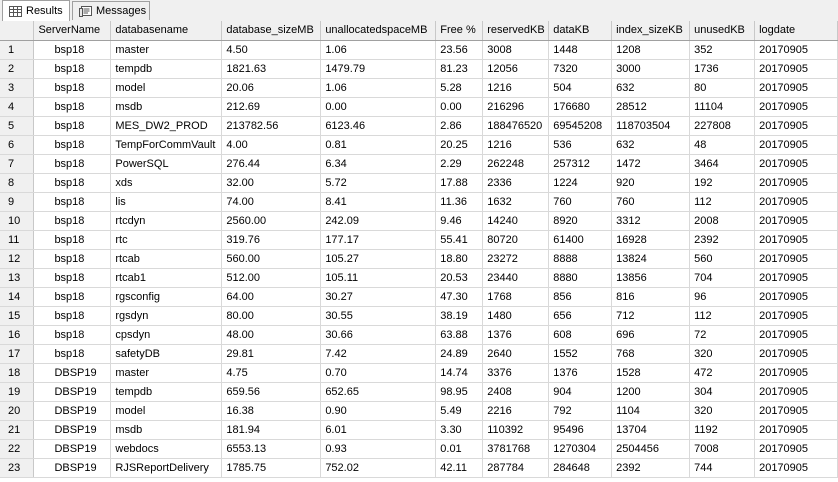 The image size is (838, 482). What do you see at coordinates (166, 335) in the screenshot?
I see `table-cell: cpsdyn` at bounding box center [166, 335].